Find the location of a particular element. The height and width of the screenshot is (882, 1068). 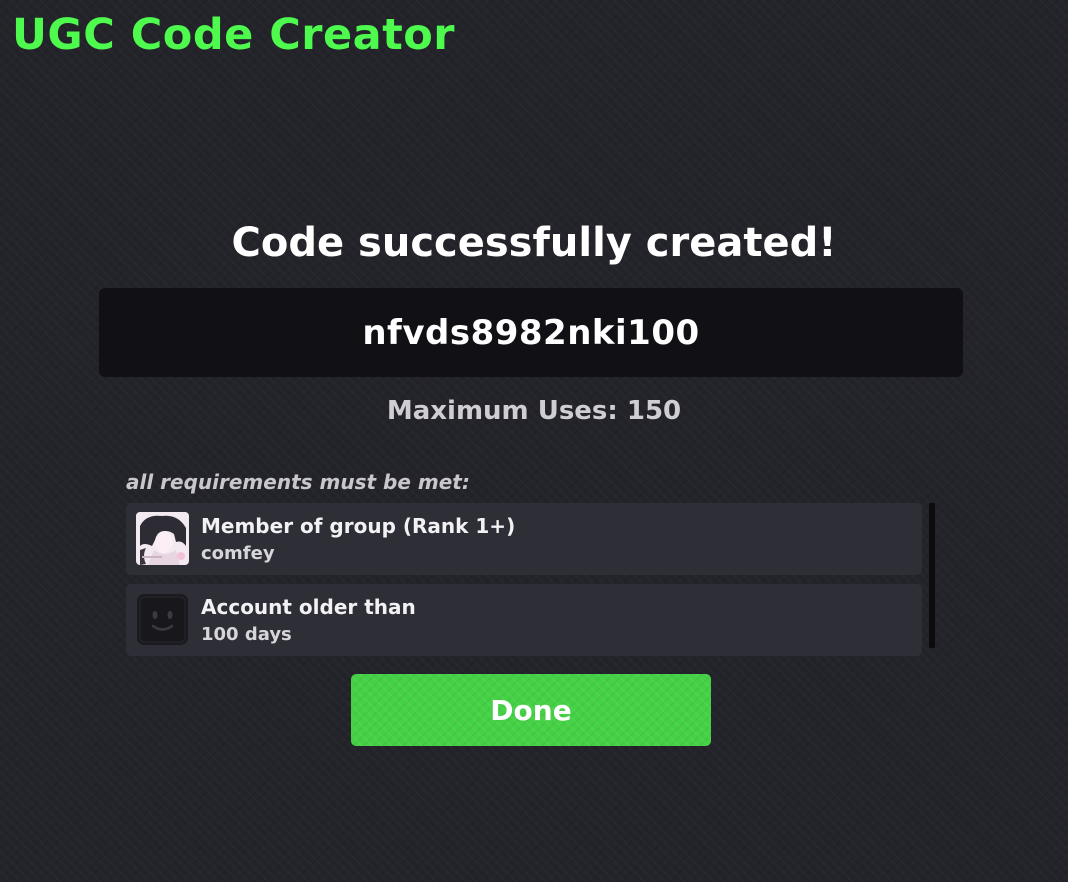

generated-code: nfvds8982nki100 is located at coordinates (530, 333).